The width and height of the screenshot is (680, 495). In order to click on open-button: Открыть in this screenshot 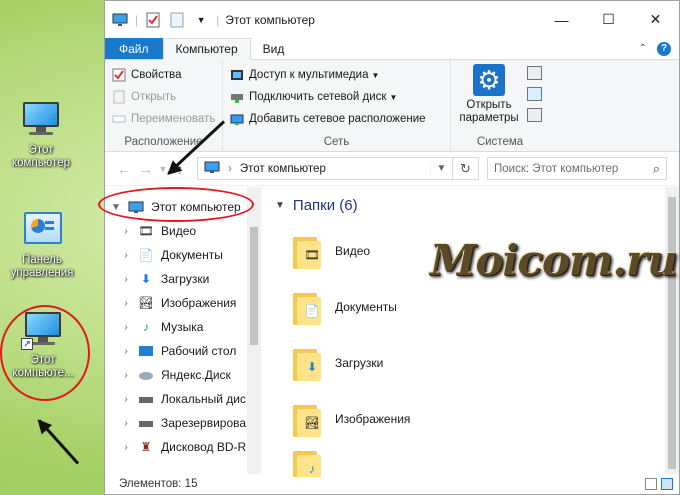, I will do `click(163, 97)`.